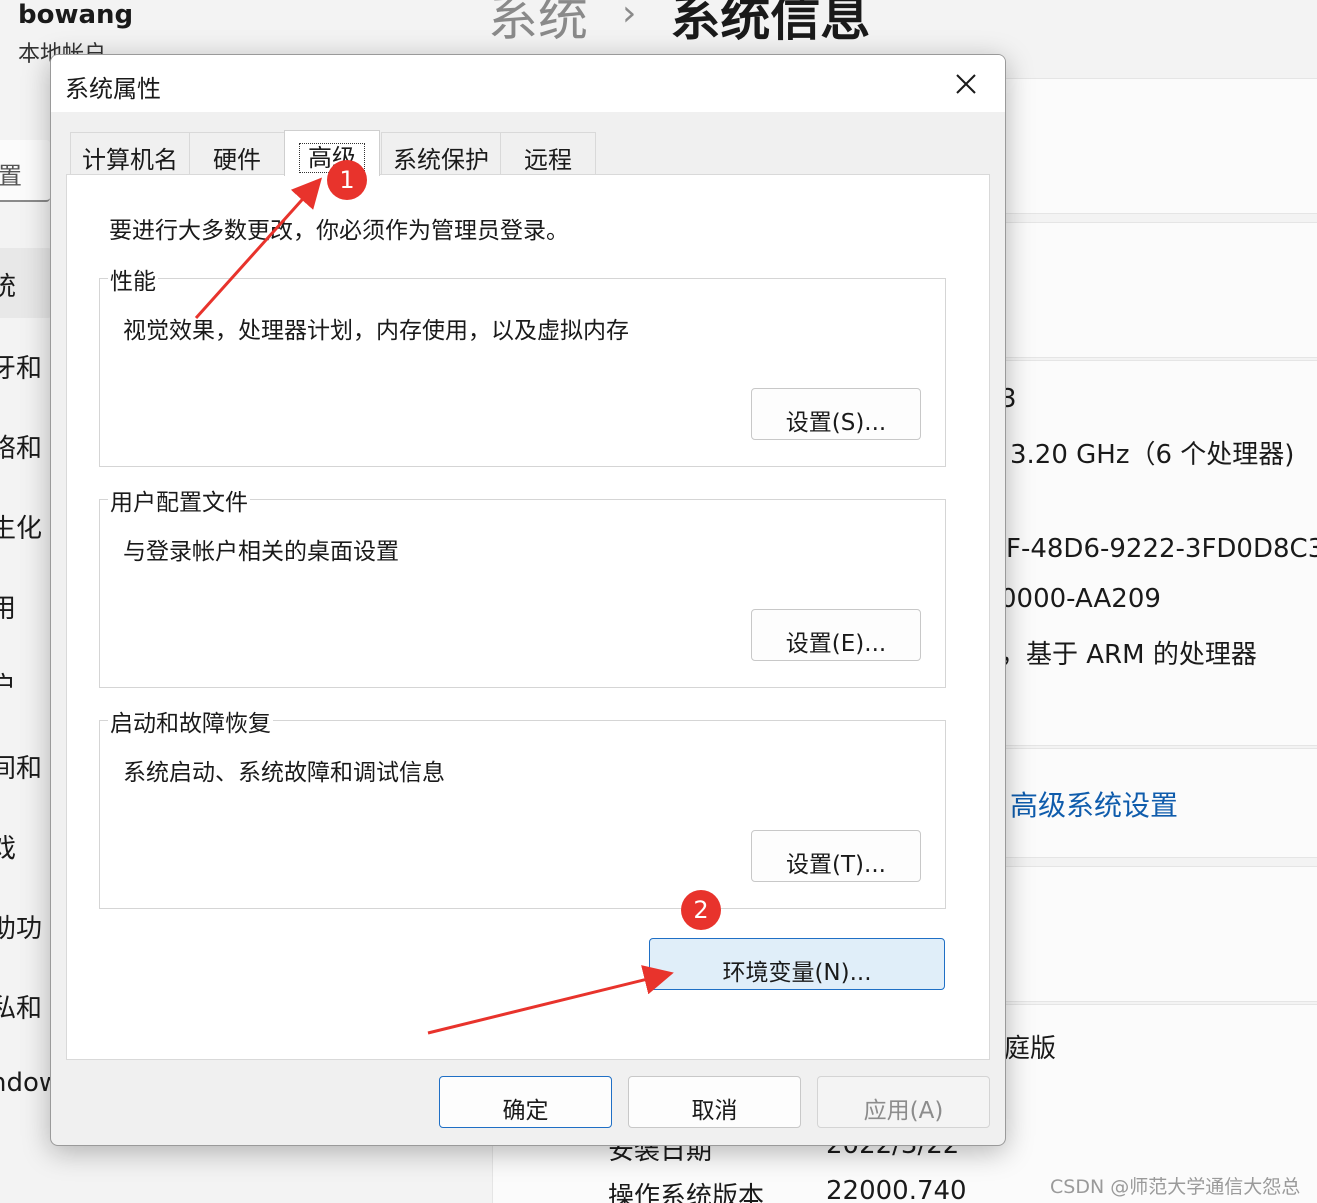 This screenshot has height=1203, width=1317. What do you see at coordinates (538, 23) in the screenshot?
I see `breadcrumb-parent: 系统` at bounding box center [538, 23].